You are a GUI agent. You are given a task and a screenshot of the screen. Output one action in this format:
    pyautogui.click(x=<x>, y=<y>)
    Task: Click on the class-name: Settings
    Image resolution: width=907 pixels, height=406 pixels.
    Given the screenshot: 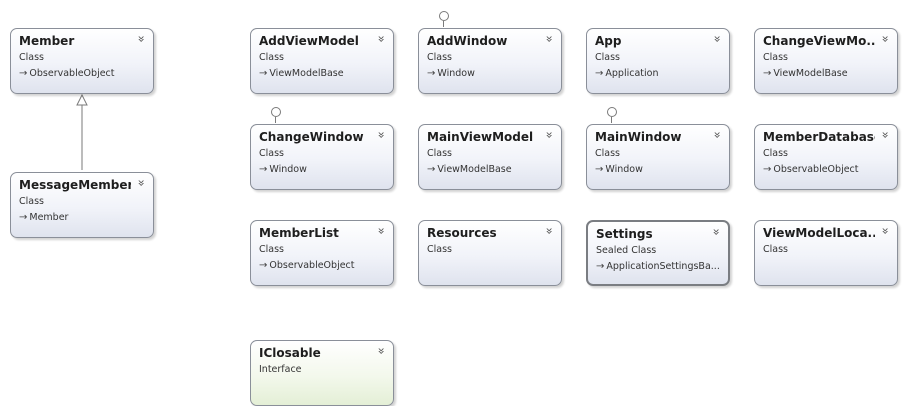 What is the action you would take?
    pyautogui.click(x=652, y=234)
    